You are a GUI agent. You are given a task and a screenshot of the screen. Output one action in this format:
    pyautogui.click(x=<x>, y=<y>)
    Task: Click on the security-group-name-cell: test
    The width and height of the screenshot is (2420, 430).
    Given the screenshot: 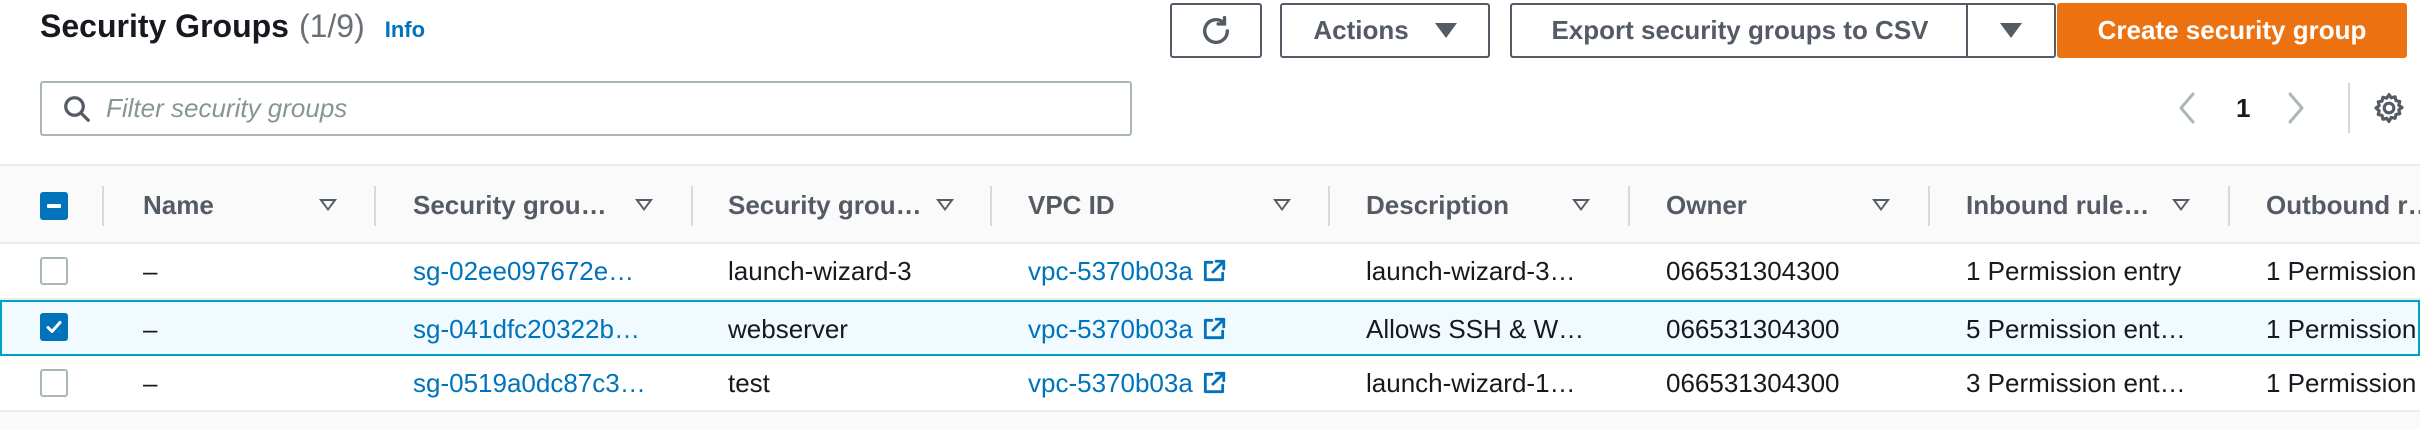 What is the action you would take?
    pyautogui.click(x=749, y=382)
    